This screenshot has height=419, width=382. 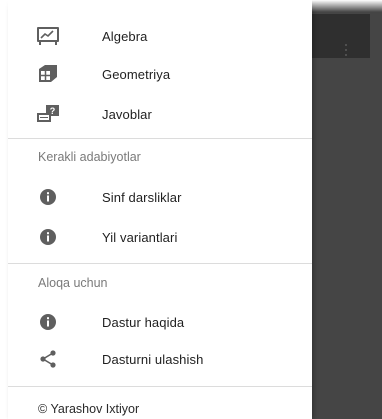 I want to click on section-title-kerakli-adabiyotlar: Kerakli adabiyotlar, so click(x=89, y=157).